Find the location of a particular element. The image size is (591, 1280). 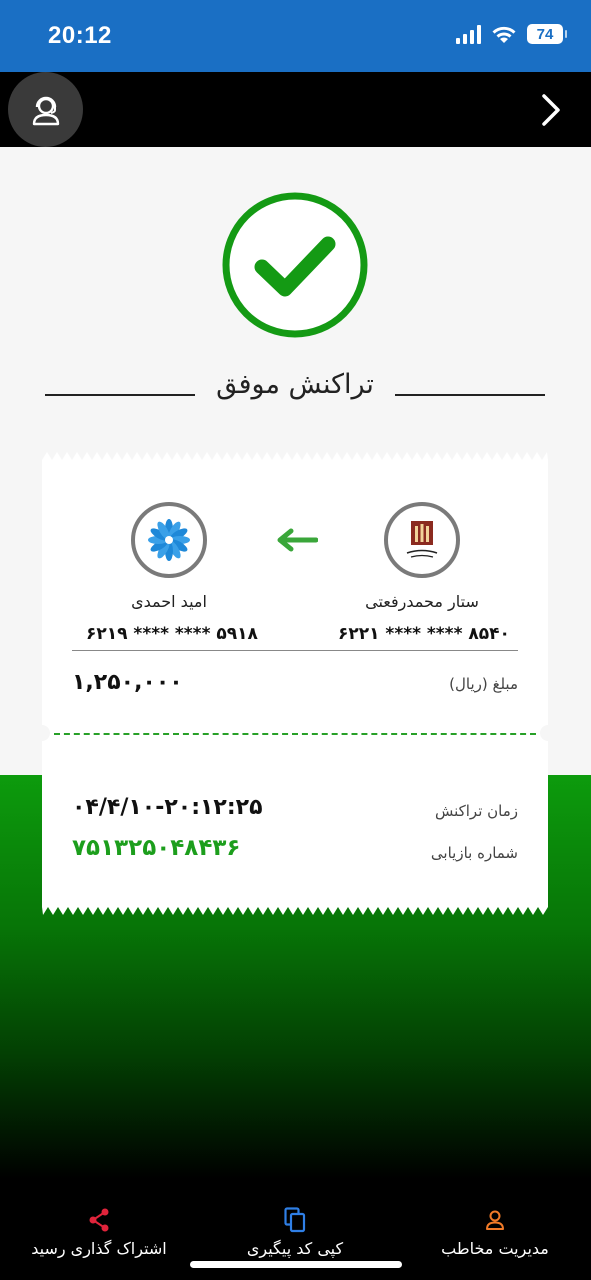

status-icons: 74 is located at coordinates (511, 34).